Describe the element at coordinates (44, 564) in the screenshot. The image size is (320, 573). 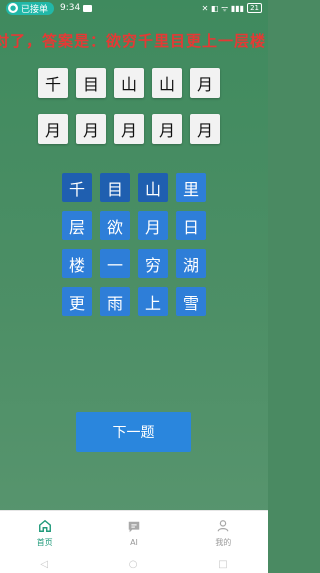
I see `back-icon: ◁` at that location.